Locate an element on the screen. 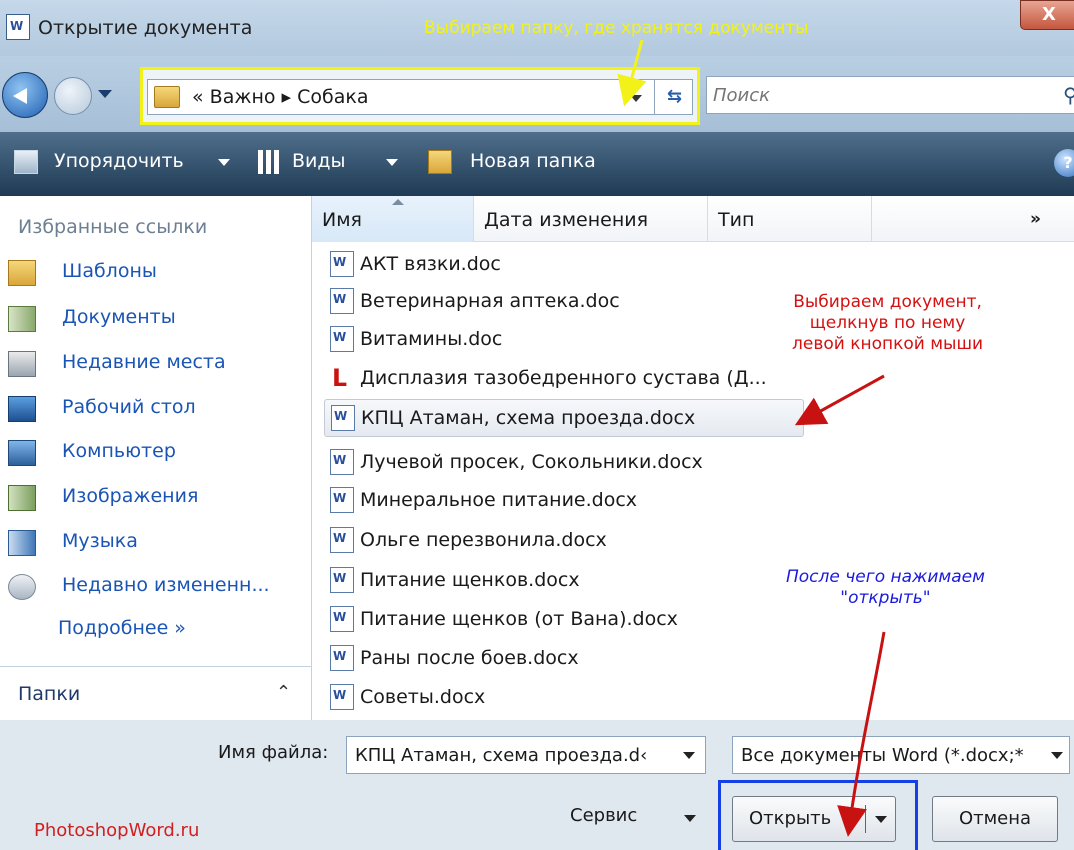  filetype-select: Все документы Word (*.docx;* is located at coordinates (901, 755).